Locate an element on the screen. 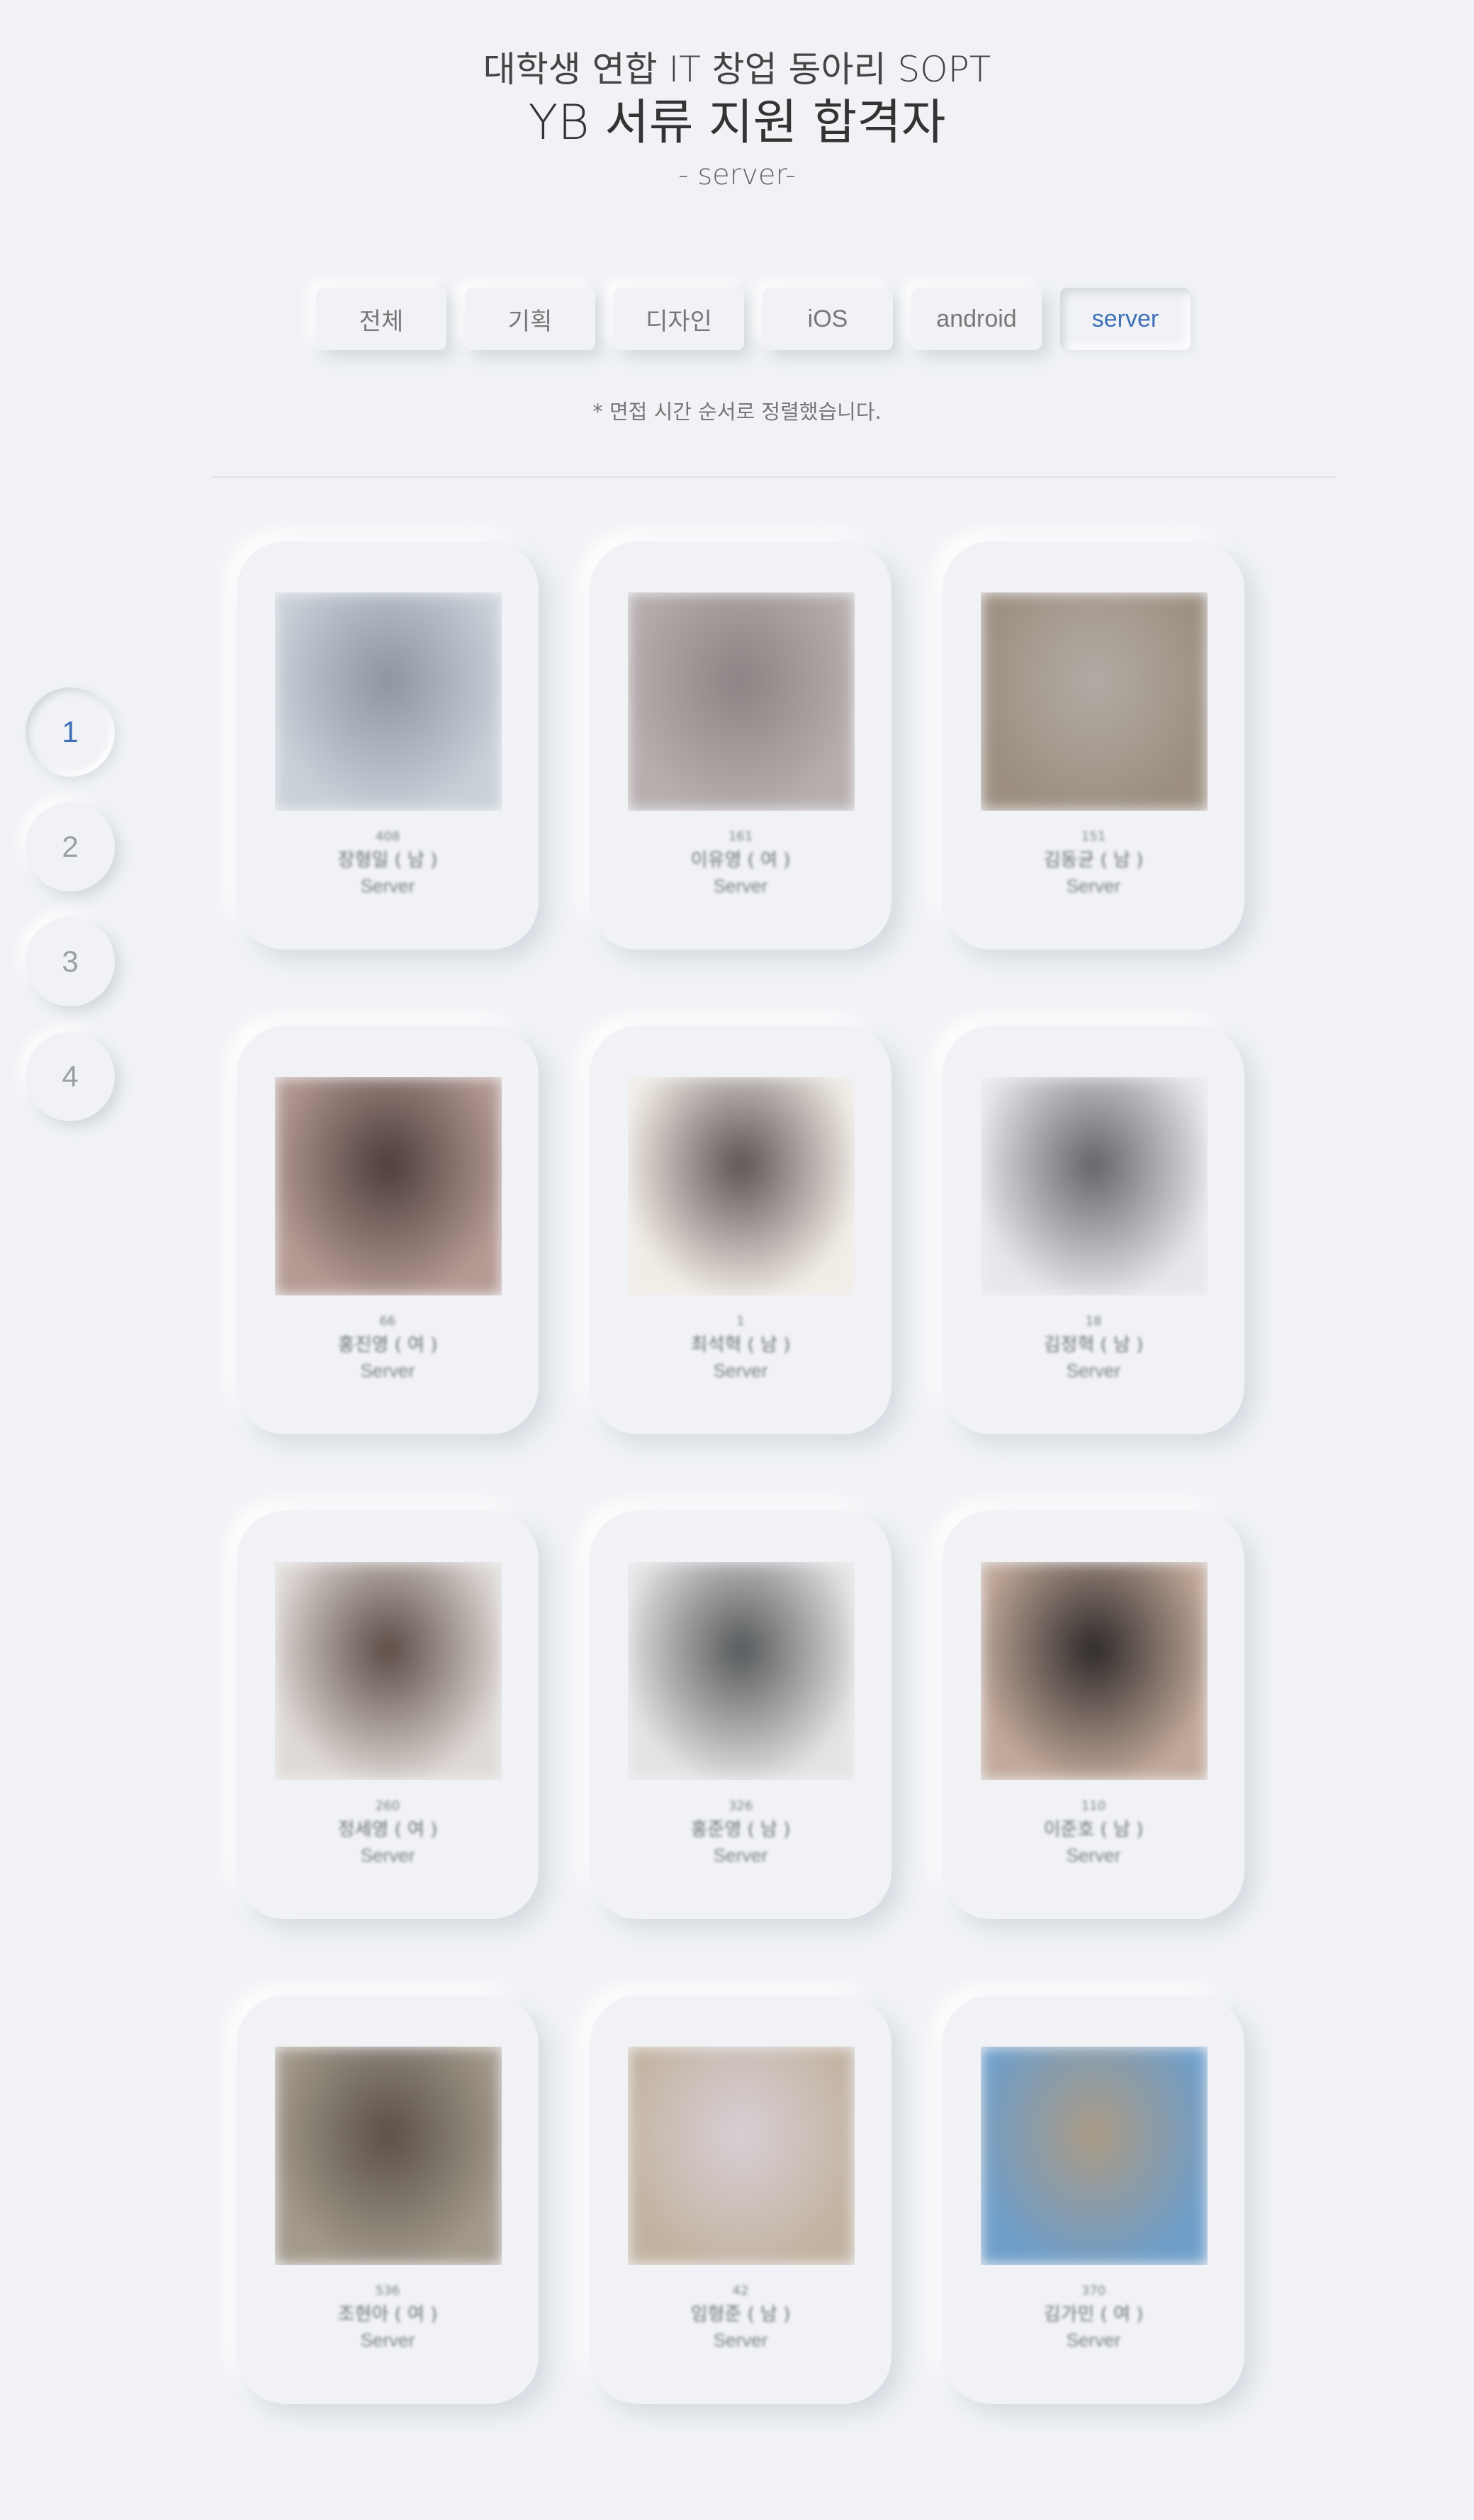 This screenshot has width=1474, height=2520. applicant-info: 536 조현아 ( 여 ) Server is located at coordinates (388, 2316).